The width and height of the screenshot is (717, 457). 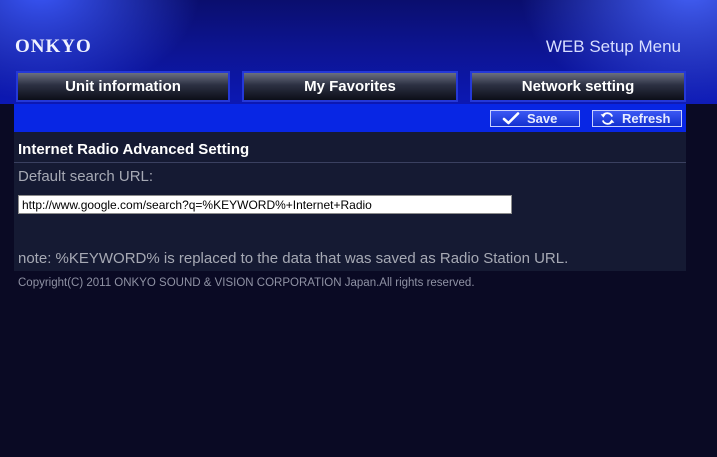 I want to click on search-url-input, so click(x=265, y=204).